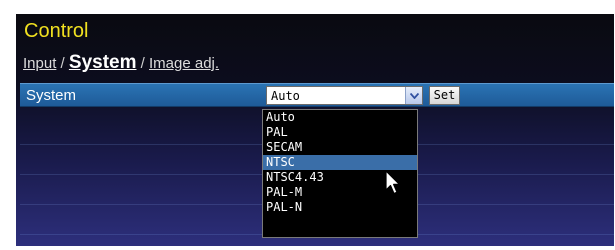  I want to click on dropdown-option-ntsc: NTSC, so click(340, 162).